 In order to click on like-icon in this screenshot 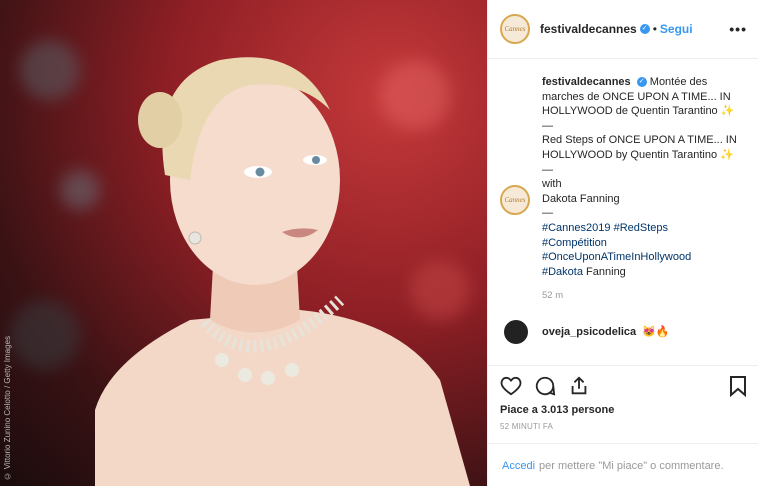, I will do `click(511, 386)`.